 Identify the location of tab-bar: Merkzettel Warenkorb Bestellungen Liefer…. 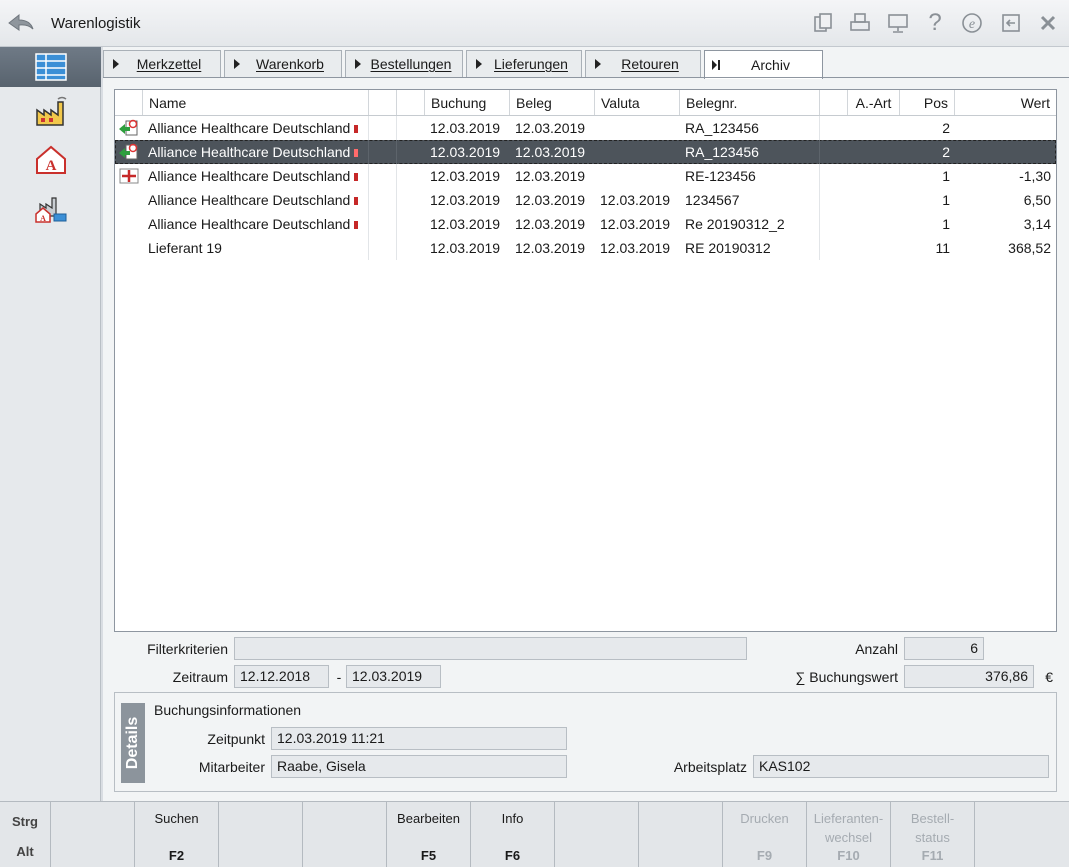
(586, 64).